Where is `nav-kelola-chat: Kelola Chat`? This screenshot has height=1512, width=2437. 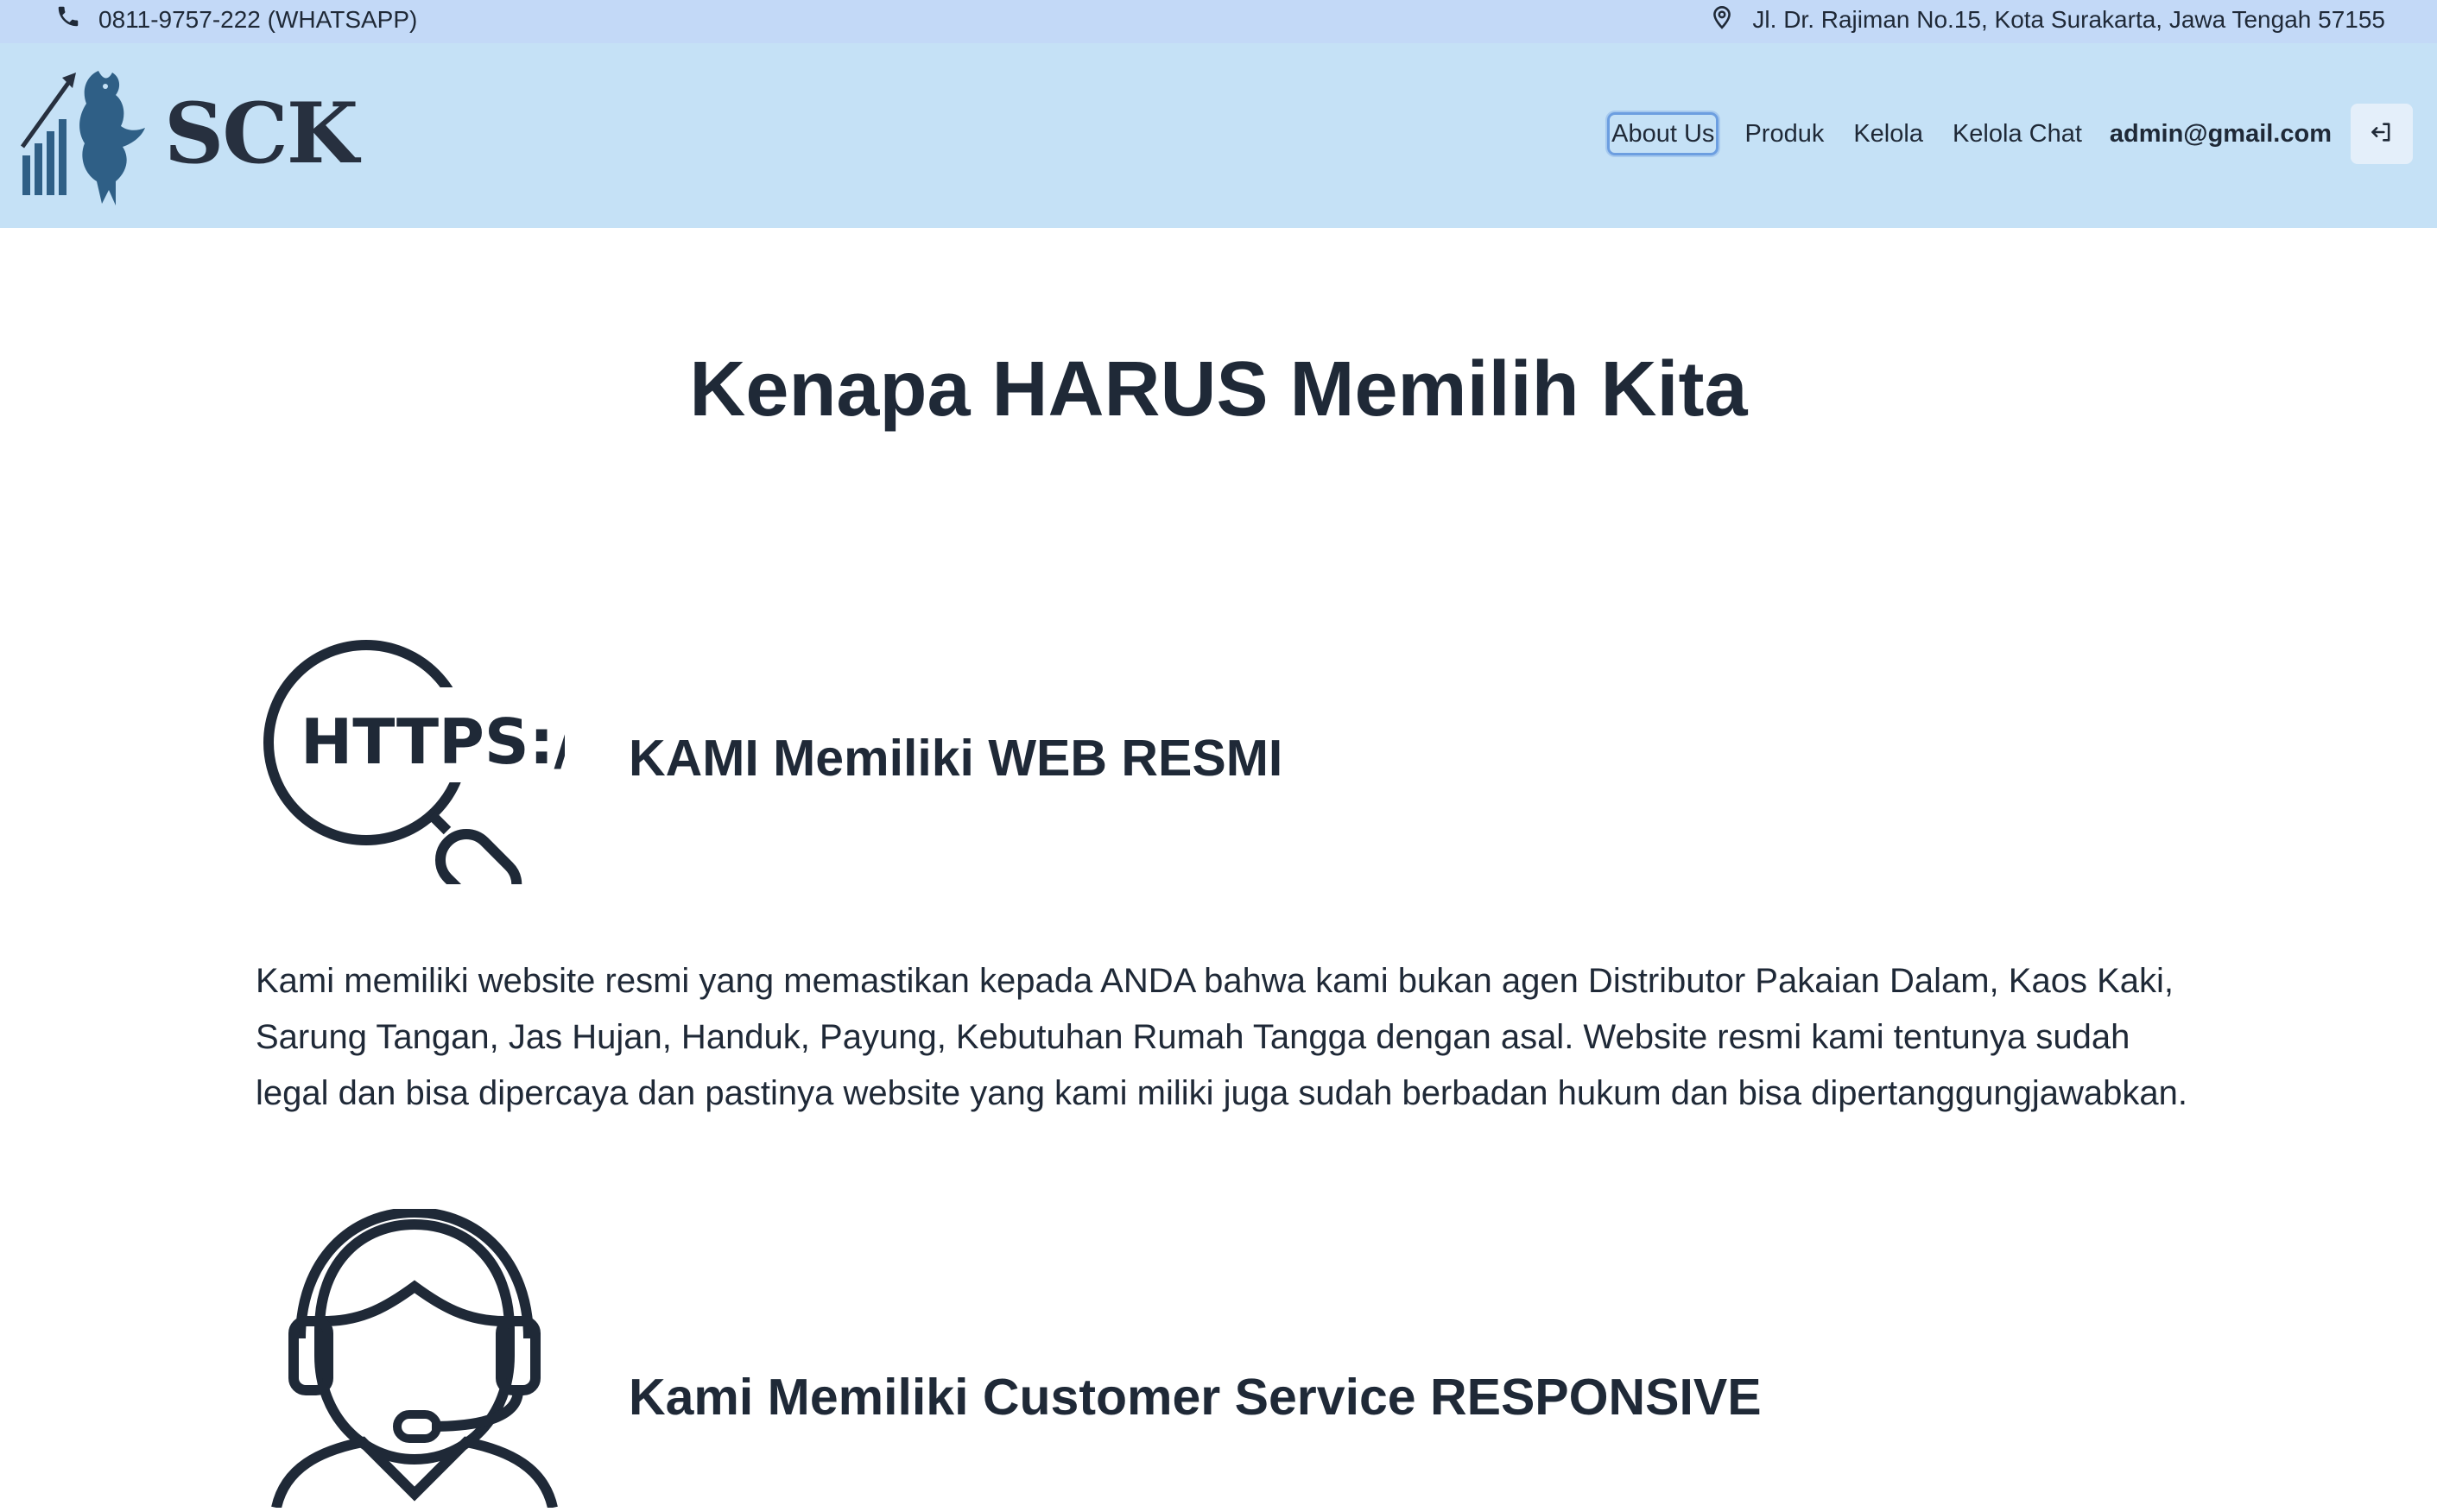
nav-kelola-chat: Kelola Chat is located at coordinates (2018, 134).